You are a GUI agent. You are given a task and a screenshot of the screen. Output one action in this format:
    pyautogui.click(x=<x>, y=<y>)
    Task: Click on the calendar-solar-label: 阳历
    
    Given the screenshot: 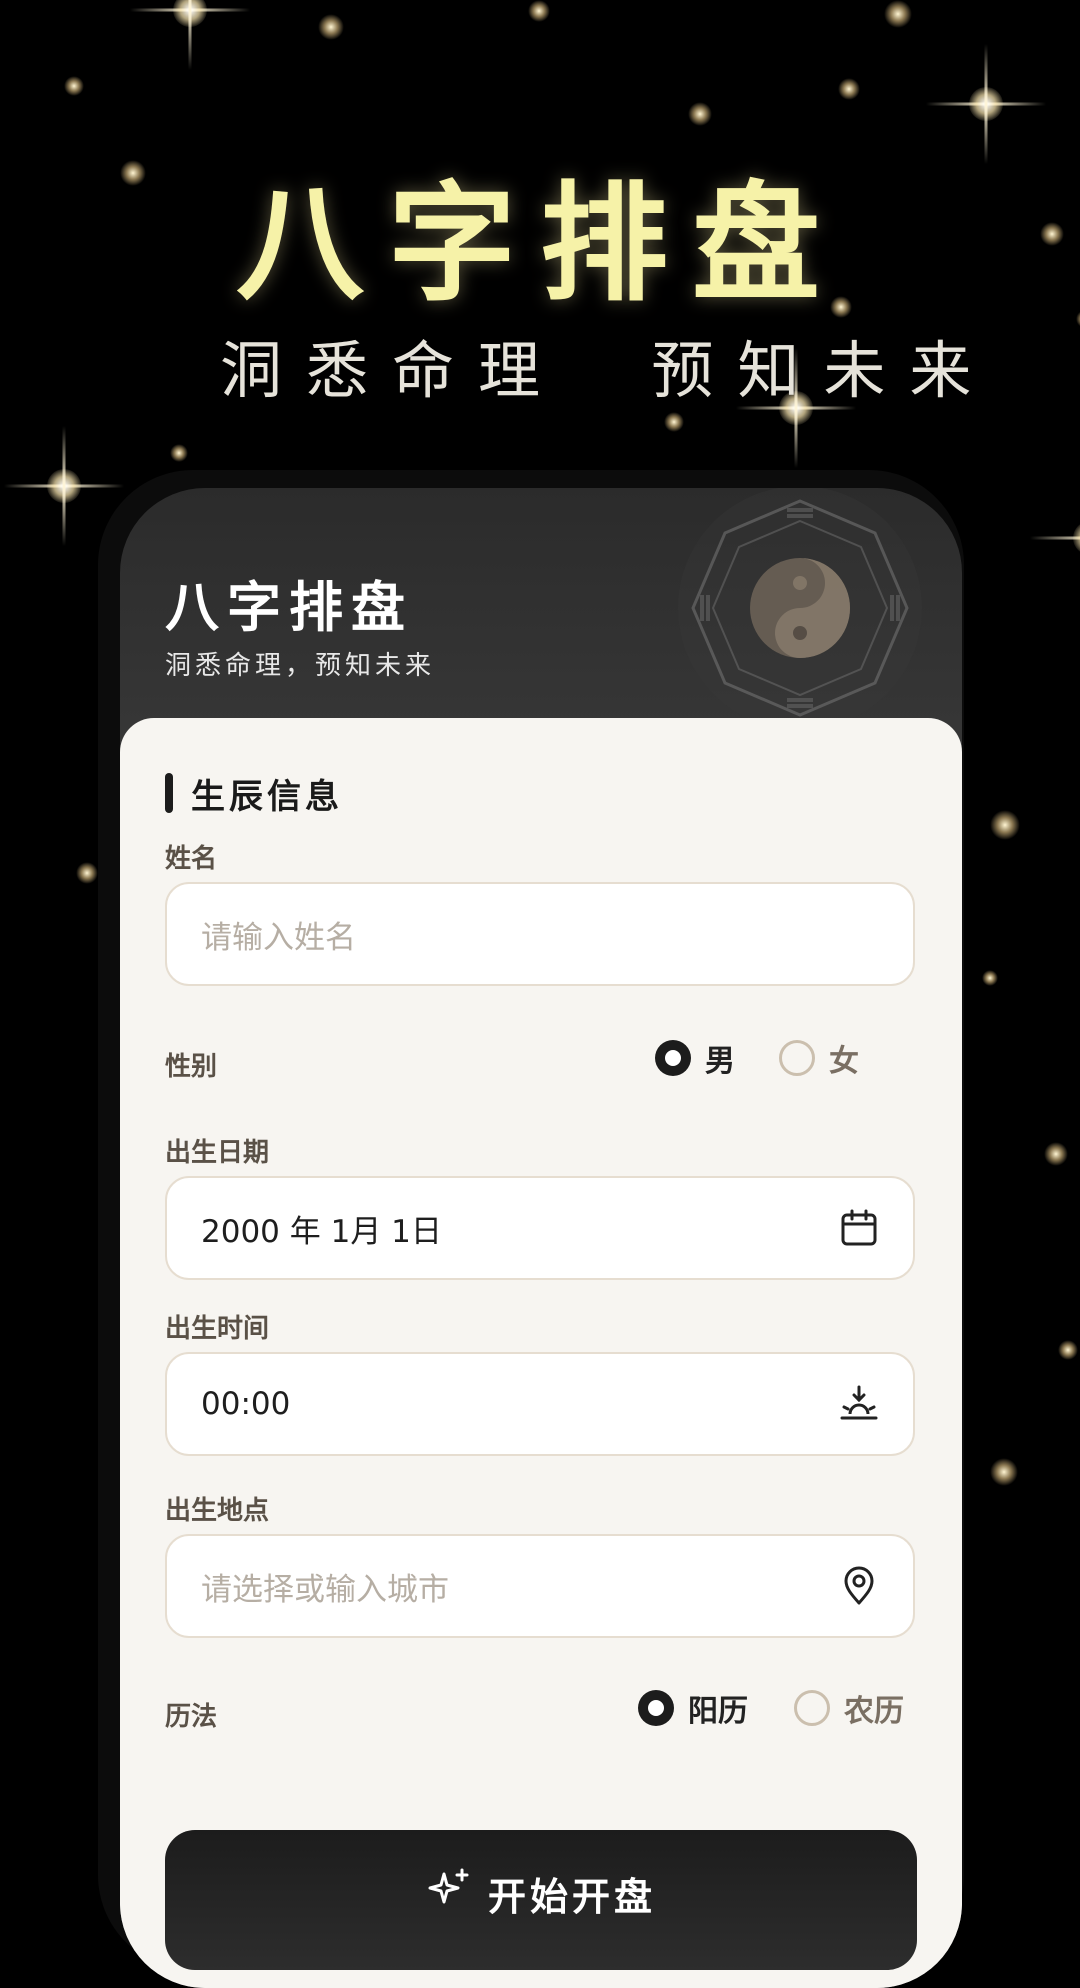 What is the action you would take?
    pyautogui.click(x=718, y=1711)
    